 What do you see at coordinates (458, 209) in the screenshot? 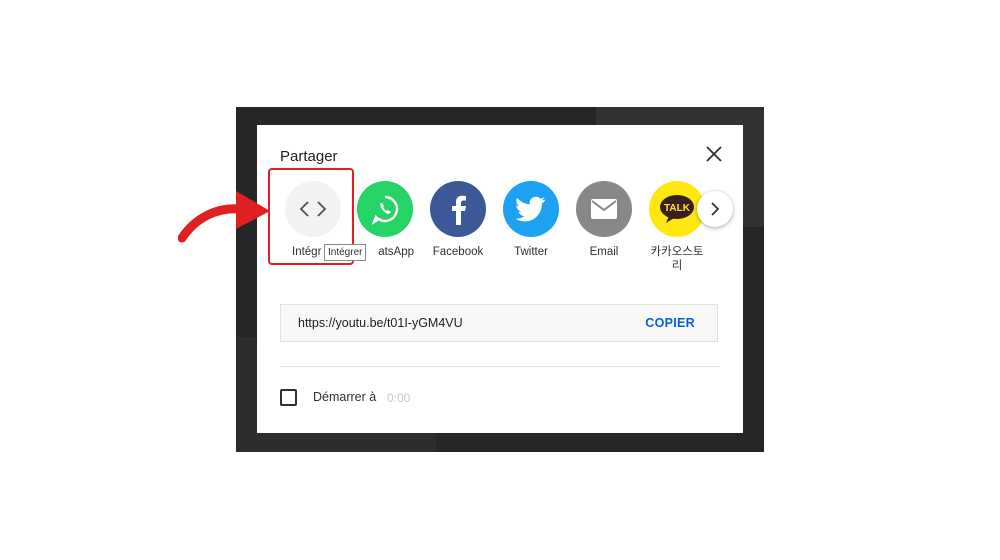
I see `facebook-icon` at bounding box center [458, 209].